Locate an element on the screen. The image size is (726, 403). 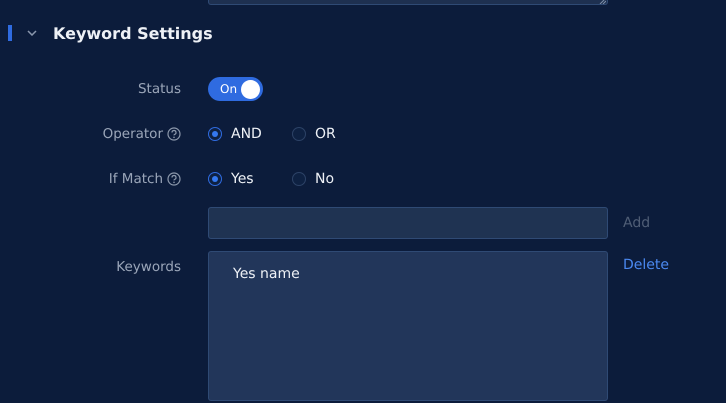
field-label: Keywords is located at coordinates (148, 267).